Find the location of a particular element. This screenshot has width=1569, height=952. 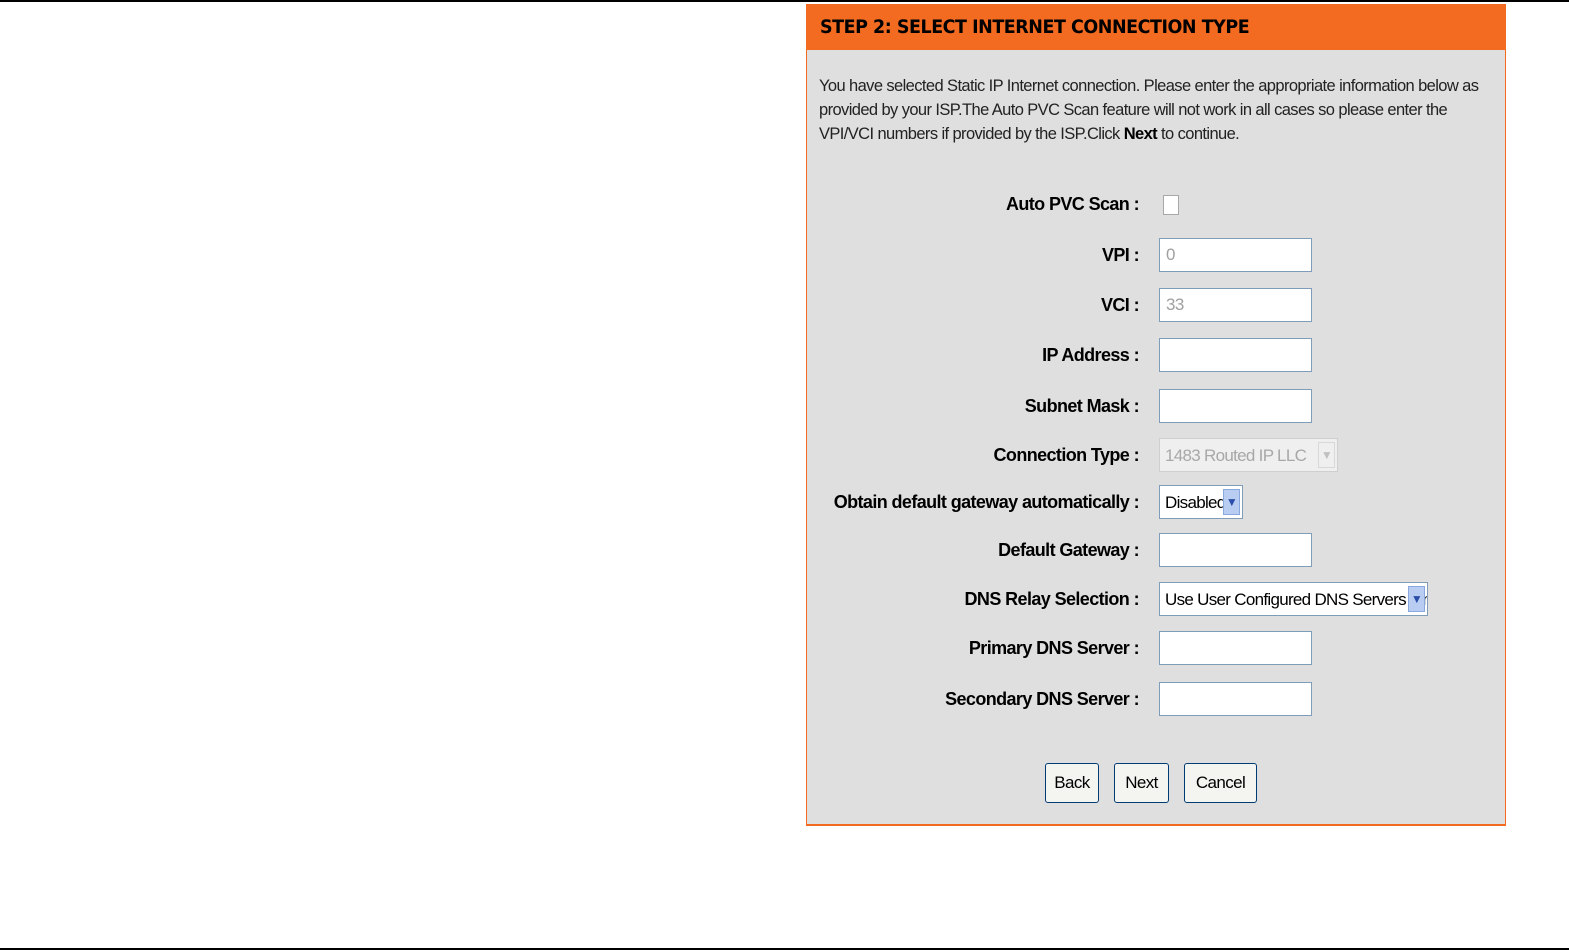

row-secondary-dns: Secondary DNS Server : is located at coordinates (1156, 699).